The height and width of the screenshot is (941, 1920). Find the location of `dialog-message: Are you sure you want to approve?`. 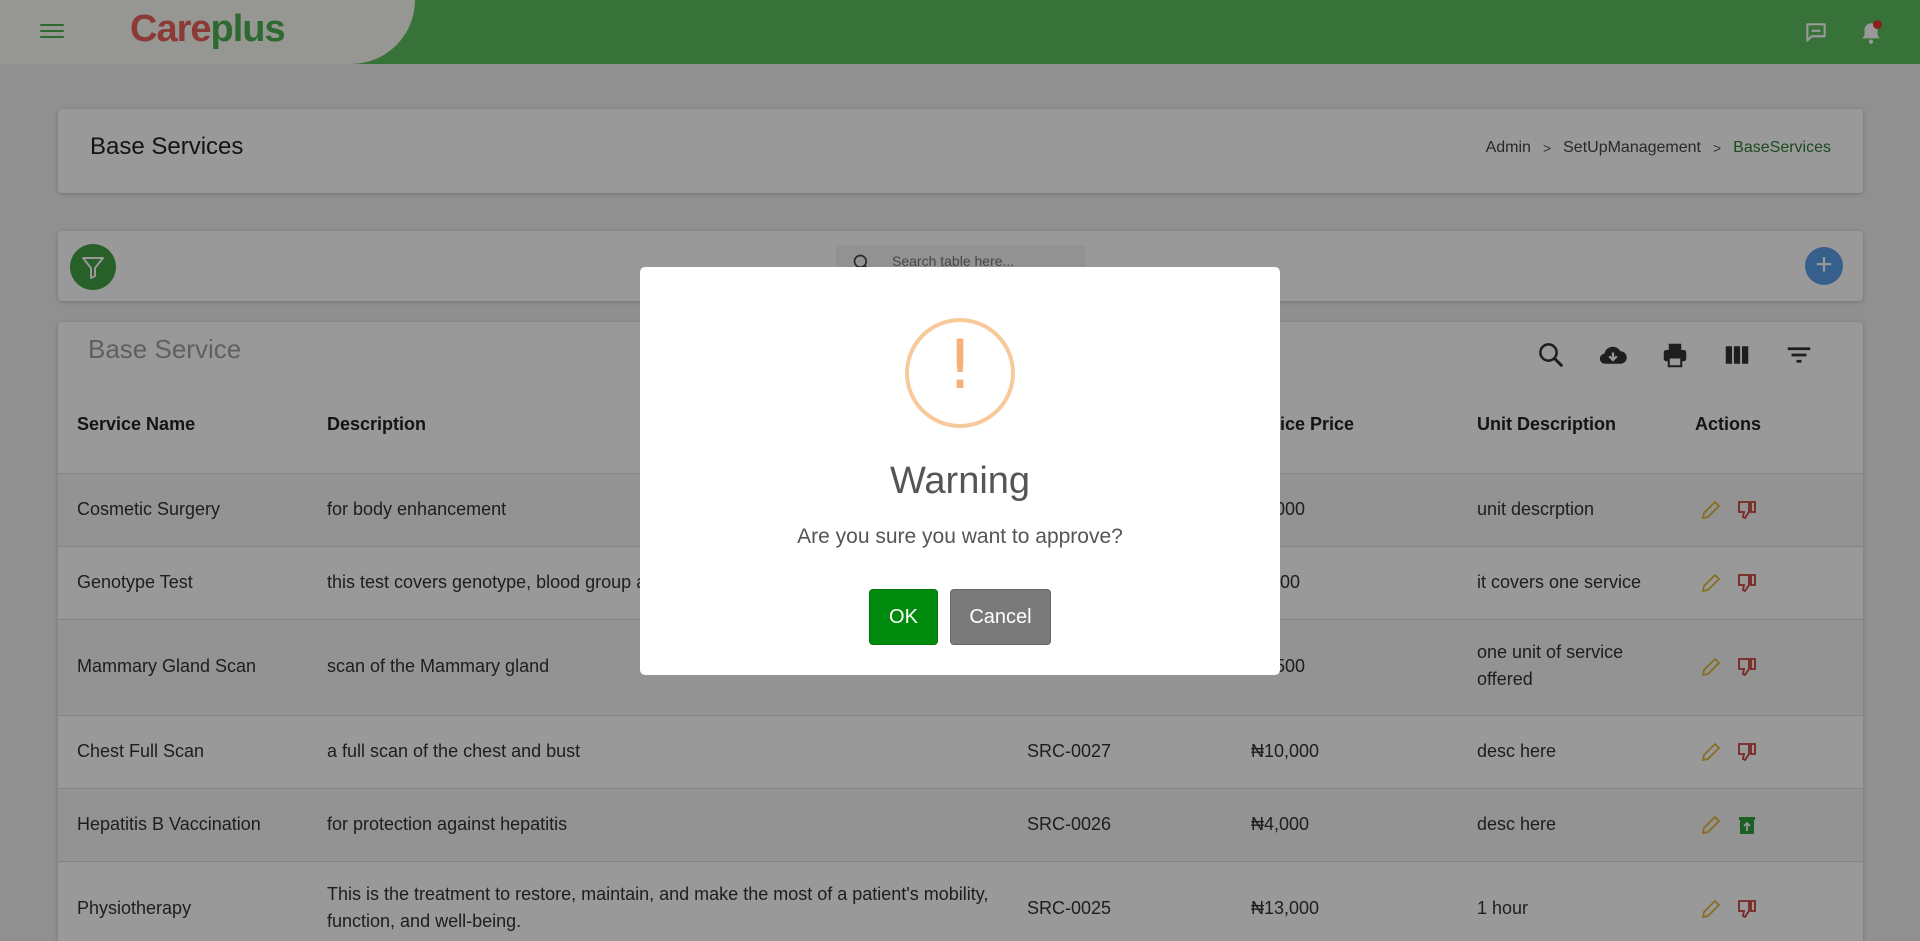

dialog-message: Are you sure you want to approve? is located at coordinates (960, 536).